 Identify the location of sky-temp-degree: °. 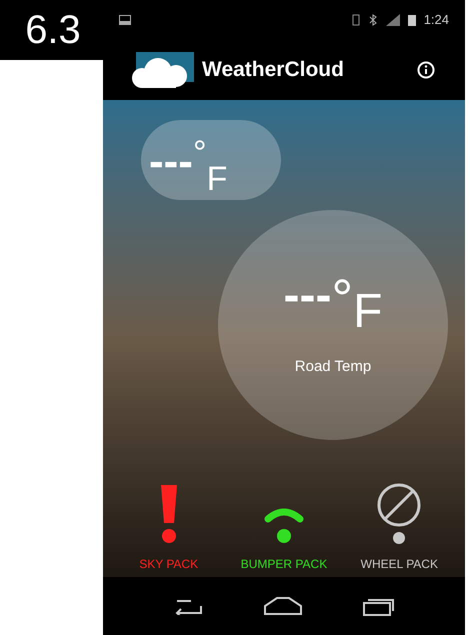
(199, 153).